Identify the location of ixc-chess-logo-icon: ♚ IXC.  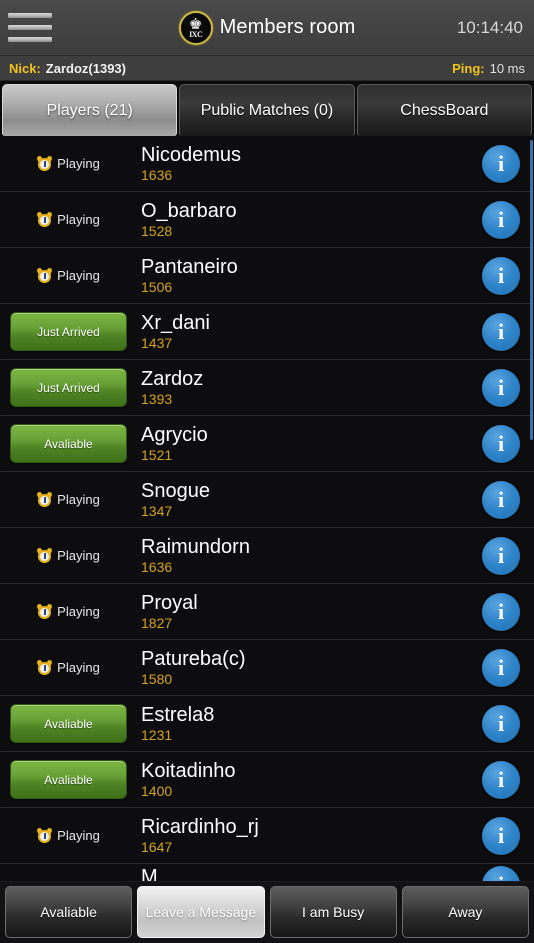
(195, 27).